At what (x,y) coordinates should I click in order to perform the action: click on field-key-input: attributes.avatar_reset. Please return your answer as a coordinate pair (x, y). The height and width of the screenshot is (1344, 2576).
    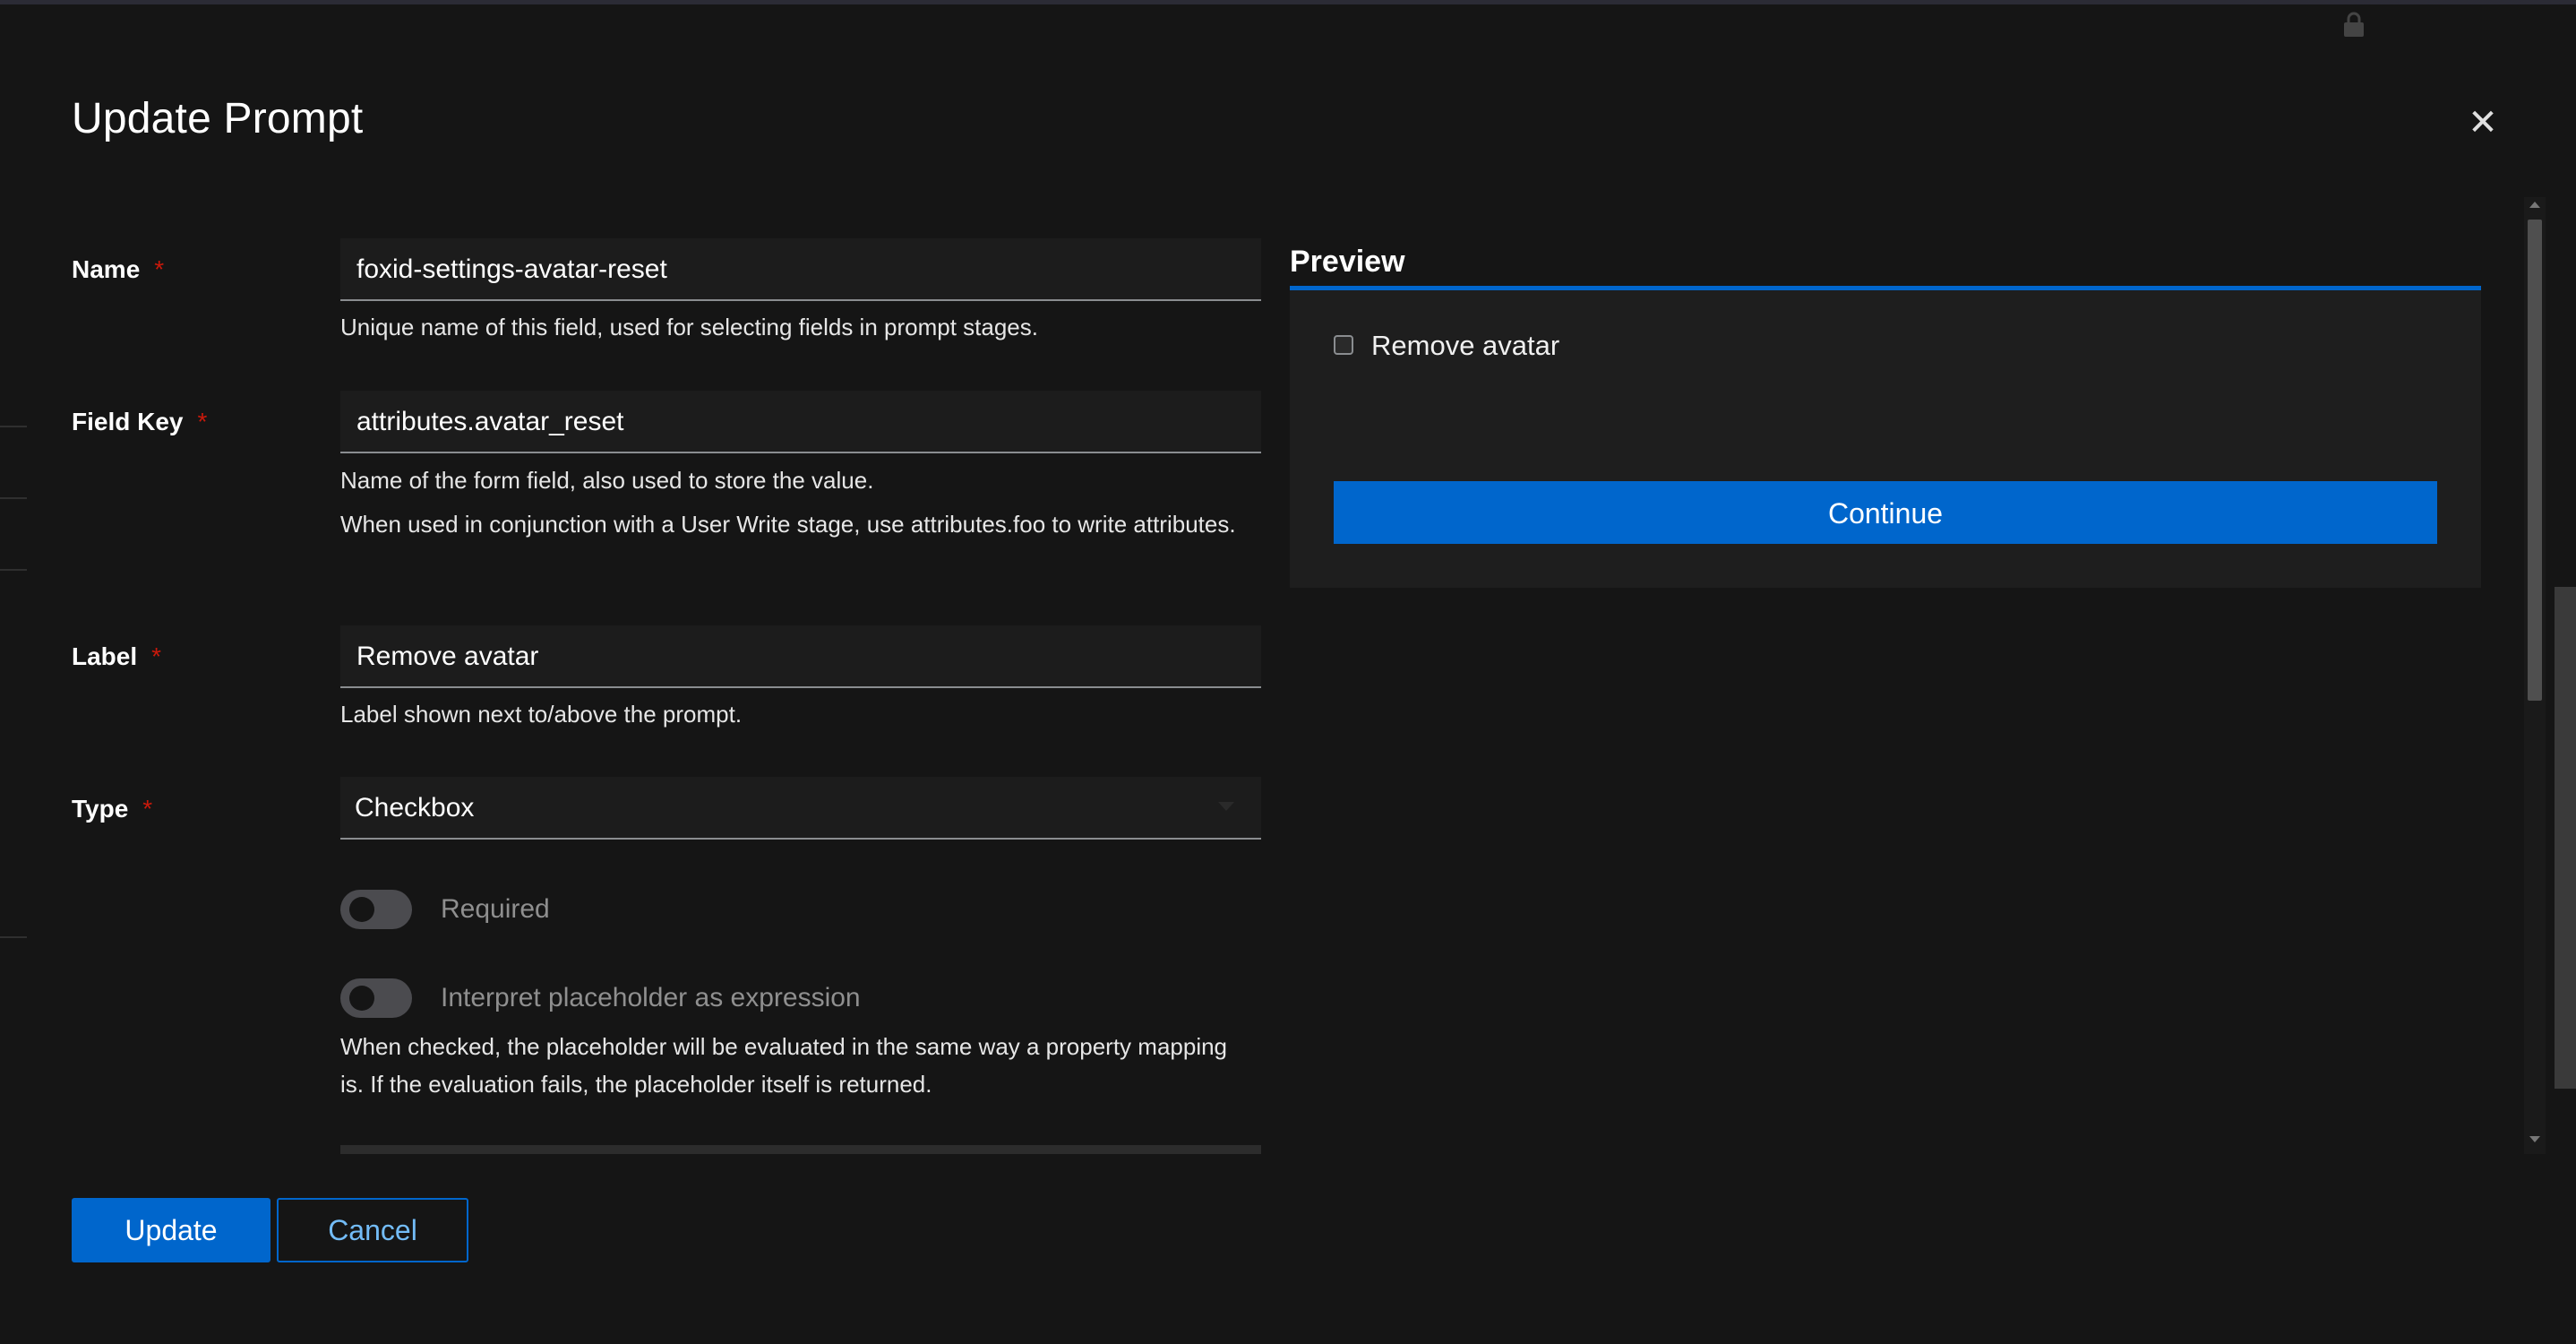
    Looking at the image, I should click on (800, 422).